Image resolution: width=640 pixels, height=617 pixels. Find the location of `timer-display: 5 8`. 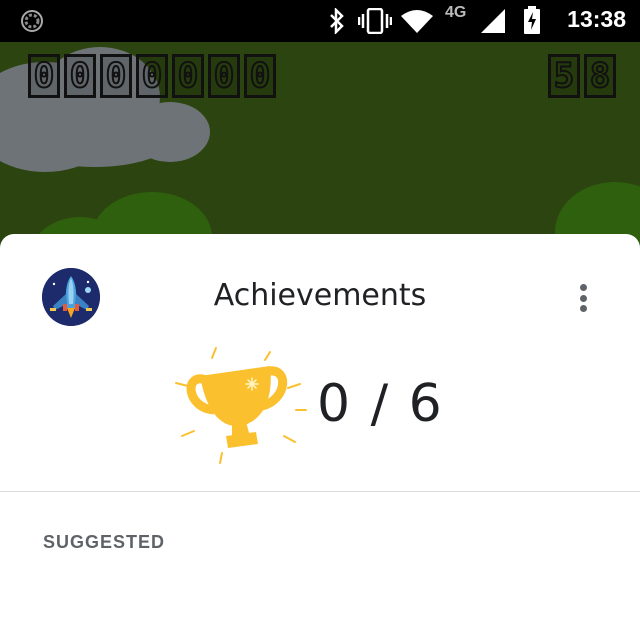

timer-display: 5 8 is located at coordinates (582, 76).